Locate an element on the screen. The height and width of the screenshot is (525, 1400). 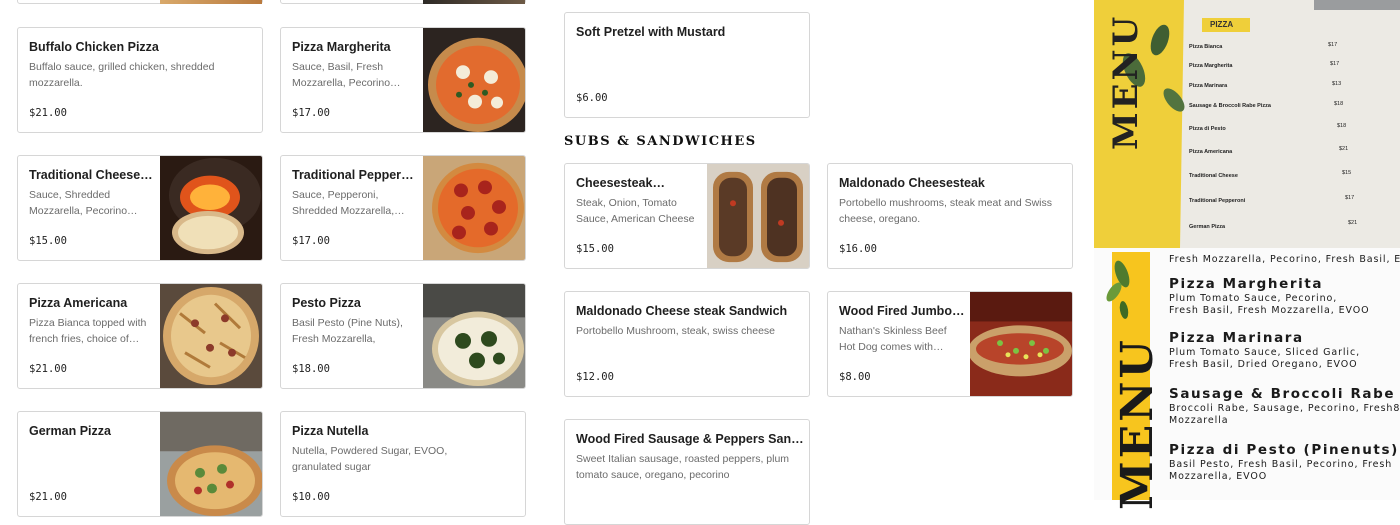
menu-printout-line: Fresh Basil, Dried Oregano, EVOO is located at coordinates (1263, 364).